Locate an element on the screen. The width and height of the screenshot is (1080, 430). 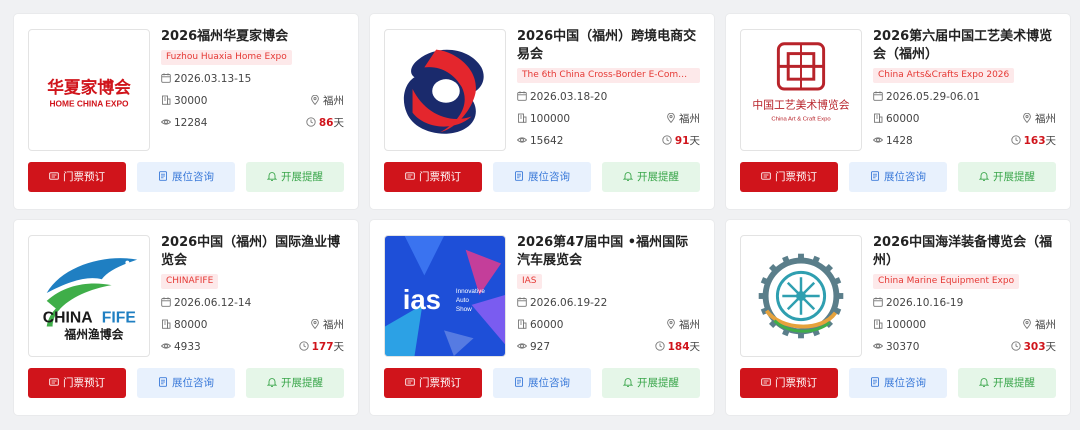
svg-text: 福州渔博会 is located at coordinates (93, 334).